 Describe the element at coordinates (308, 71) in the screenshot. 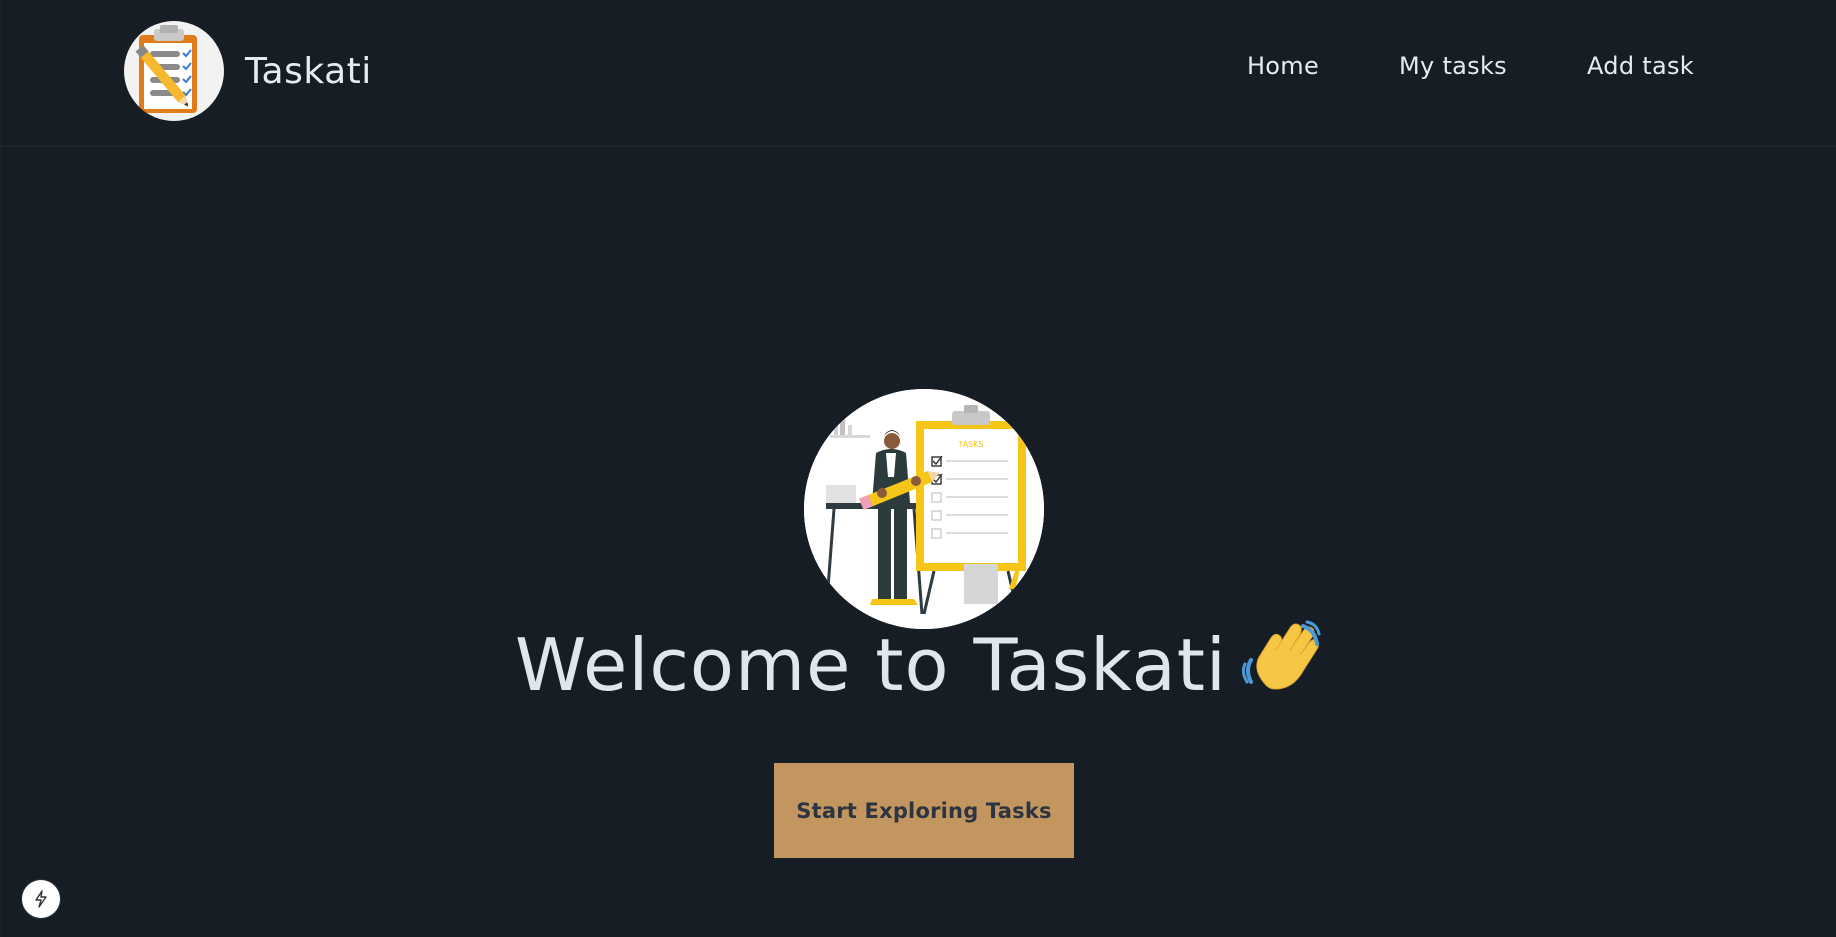

I see `brand-name: Taskati` at that location.